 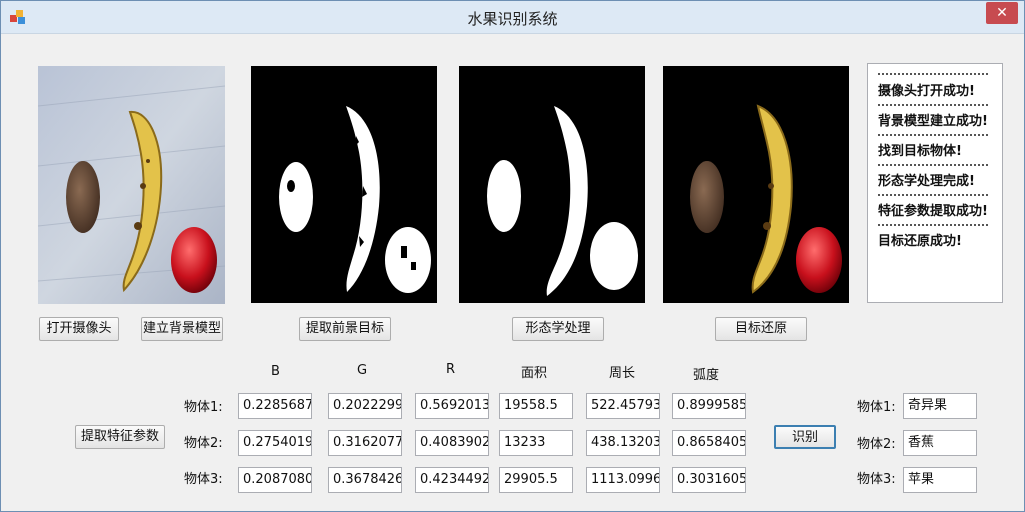 What do you see at coordinates (182, 329) in the screenshot?
I see `build-background-button: 建立背景模型` at bounding box center [182, 329].